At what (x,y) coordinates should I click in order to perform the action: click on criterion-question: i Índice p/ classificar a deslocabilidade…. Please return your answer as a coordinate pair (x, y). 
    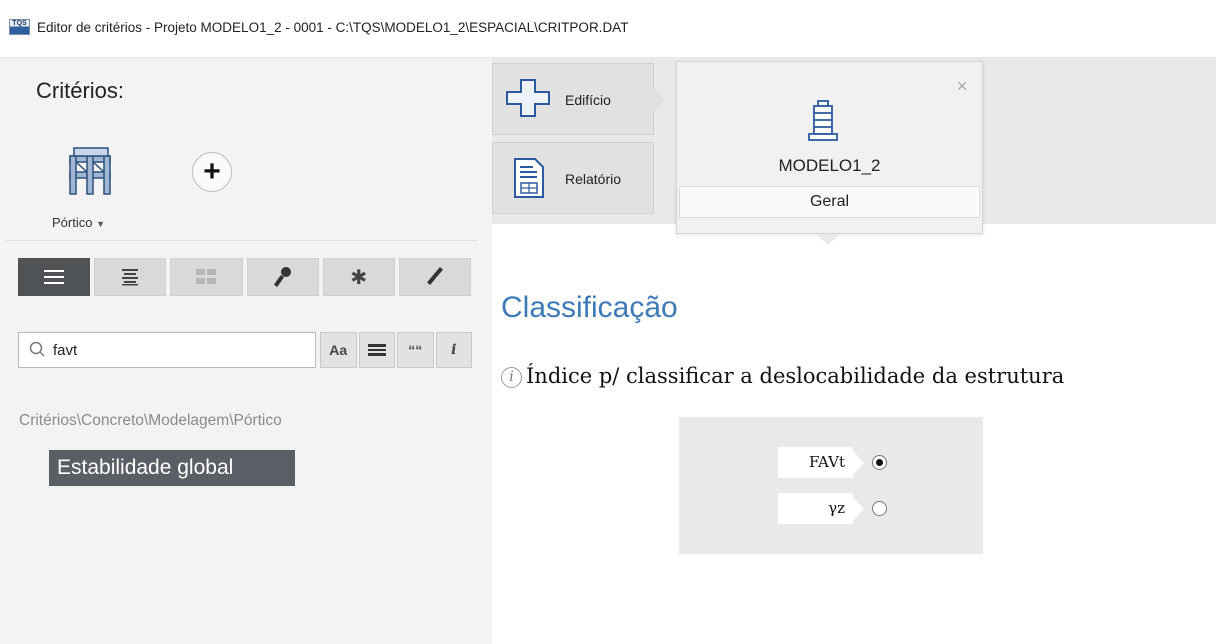
    Looking at the image, I should click on (782, 376).